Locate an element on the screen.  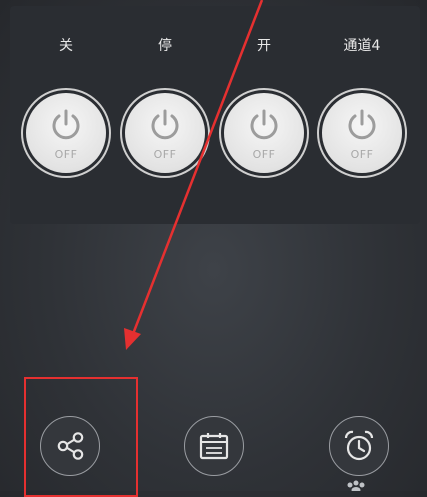
annotation-highlight-box is located at coordinates (81, 437).